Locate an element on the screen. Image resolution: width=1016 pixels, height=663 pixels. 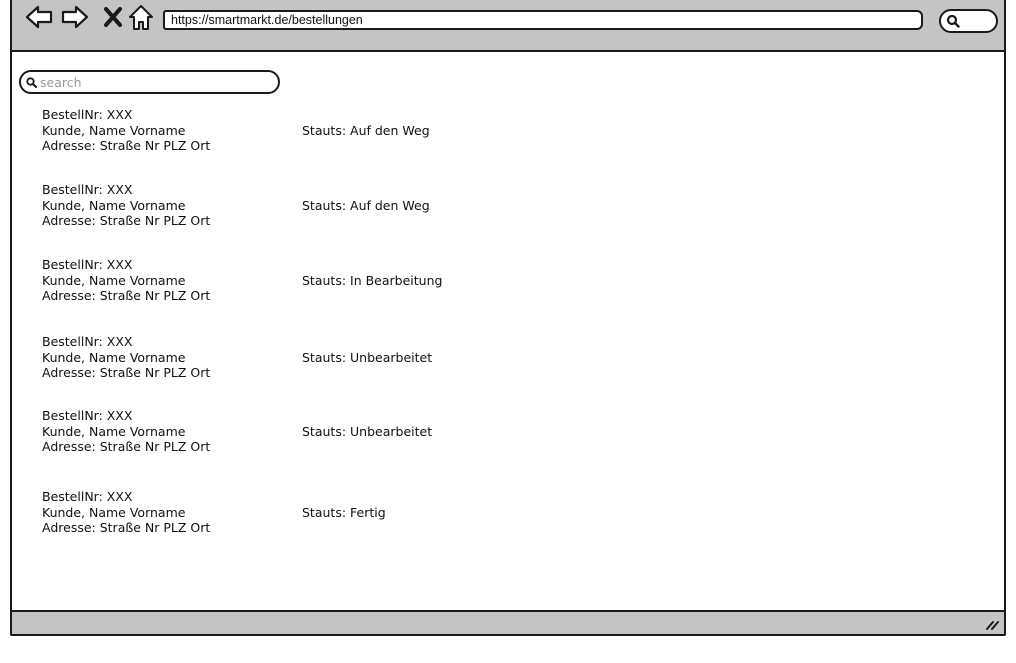
home-icon is located at coordinates (141, 17).